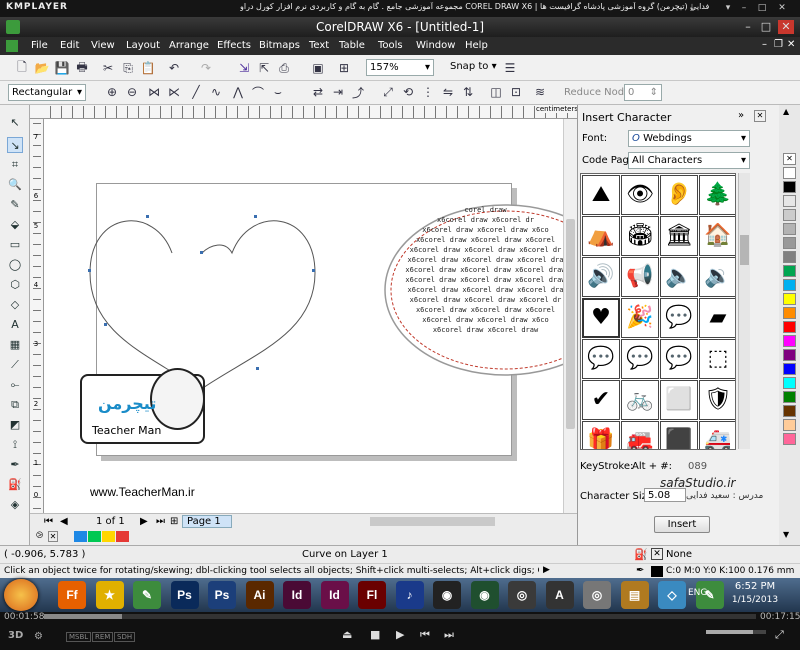 Image resolution: width=800 pixels, height=650 pixels. I want to click on code-page-combo: All Characters ▾, so click(689, 160).